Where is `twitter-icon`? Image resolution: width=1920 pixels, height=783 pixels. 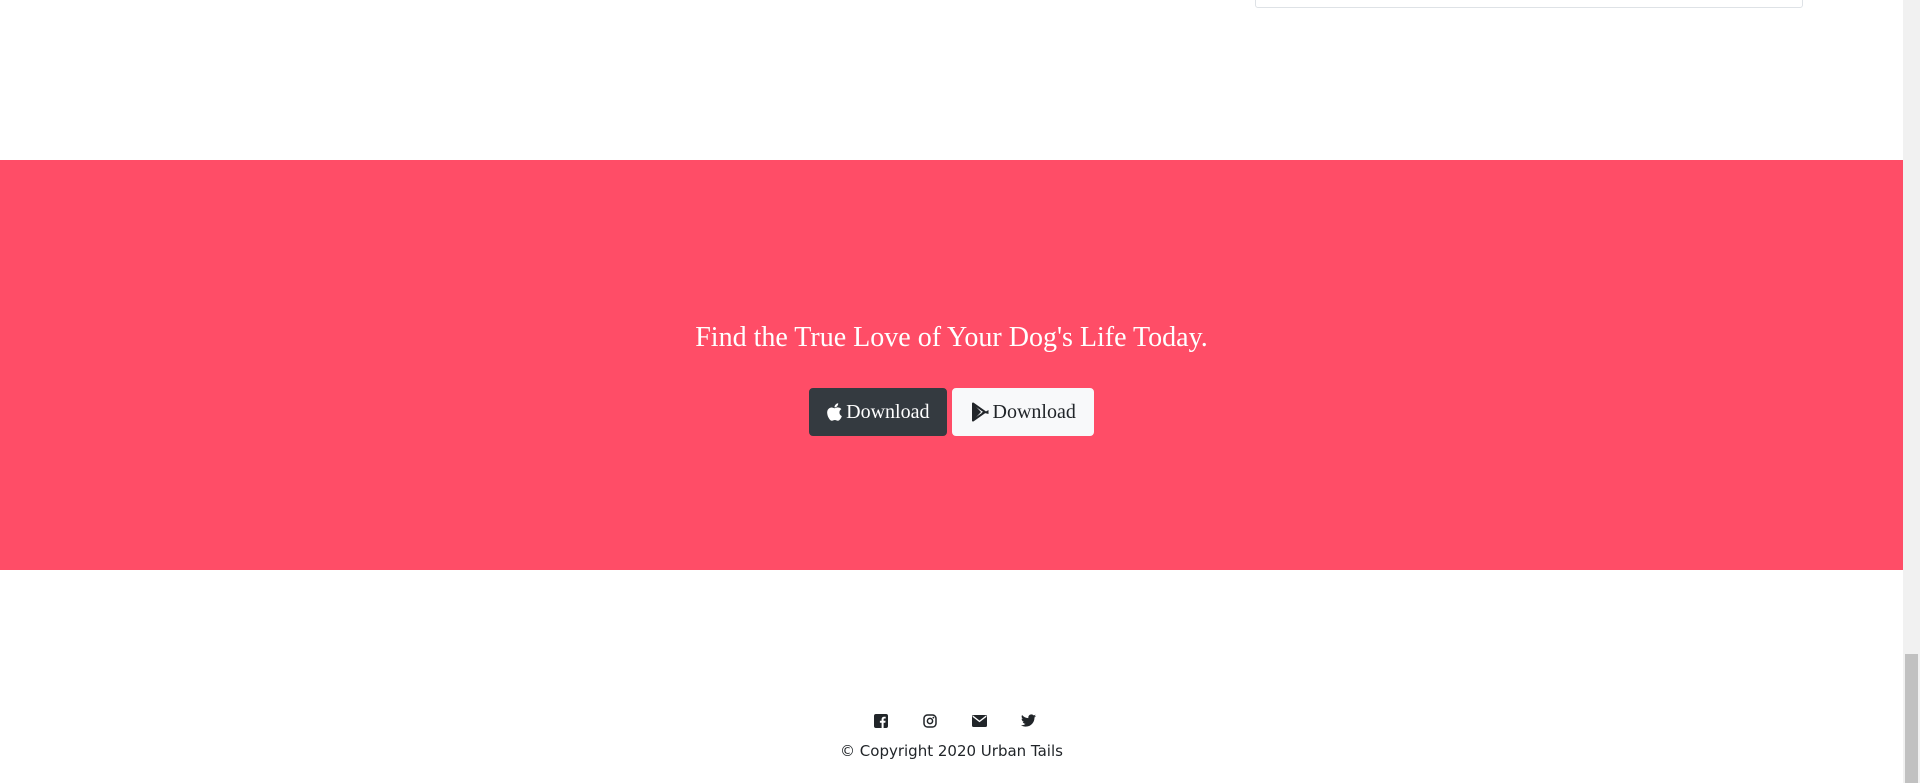
twitter-icon is located at coordinates (1028, 720).